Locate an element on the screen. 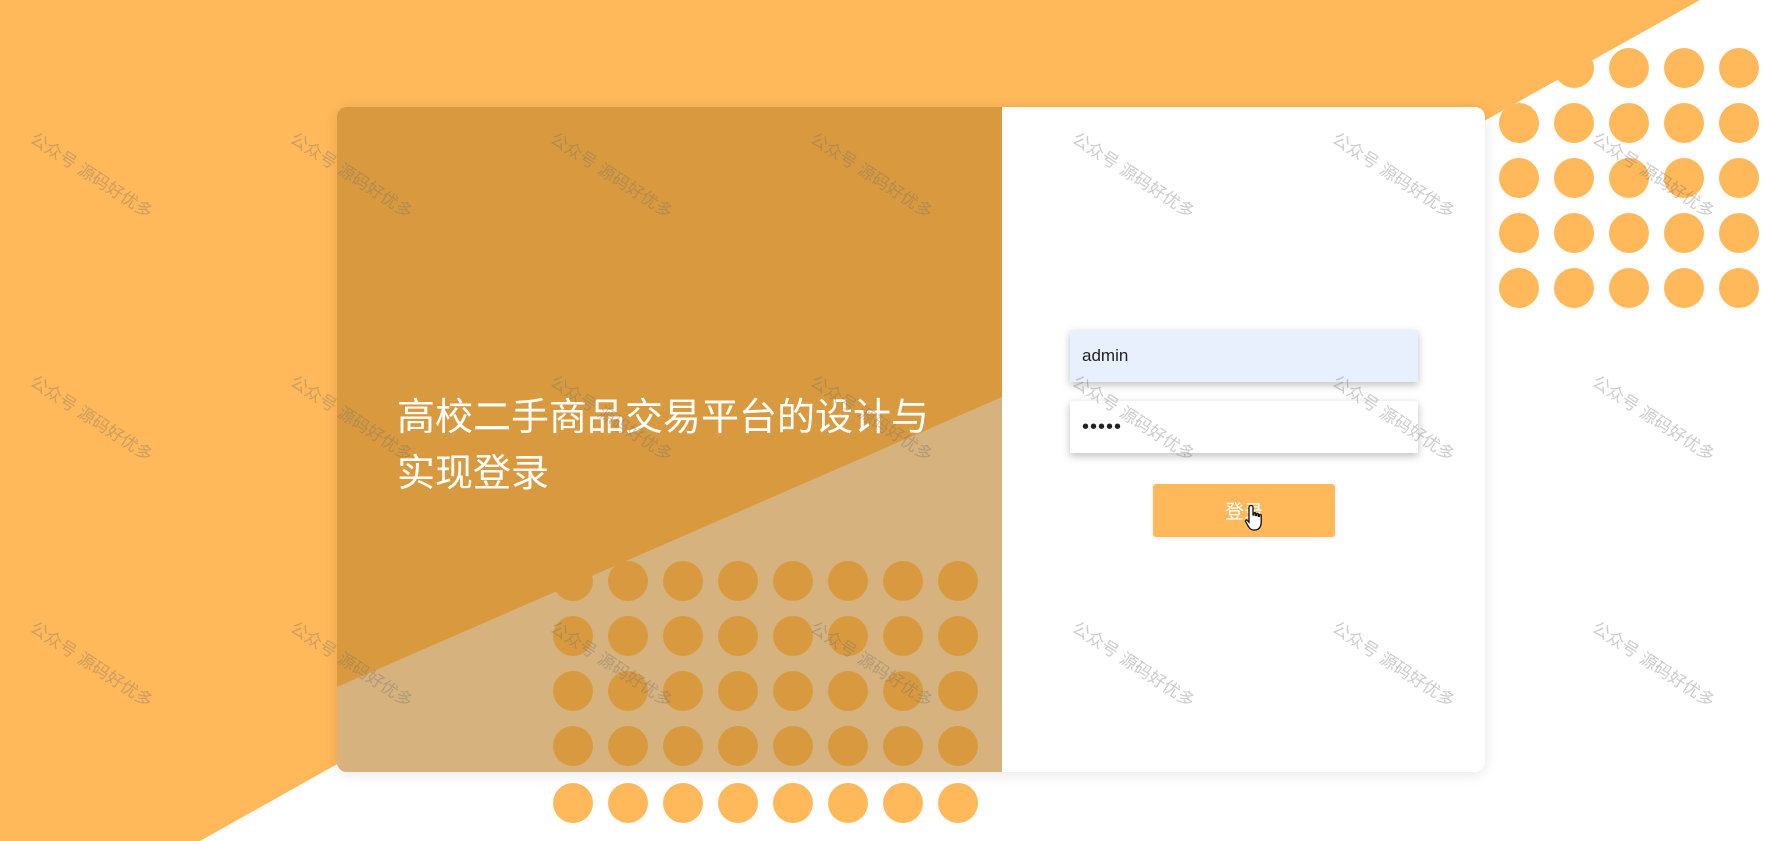 This screenshot has width=1766, height=841. username-input is located at coordinates (1244, 356).